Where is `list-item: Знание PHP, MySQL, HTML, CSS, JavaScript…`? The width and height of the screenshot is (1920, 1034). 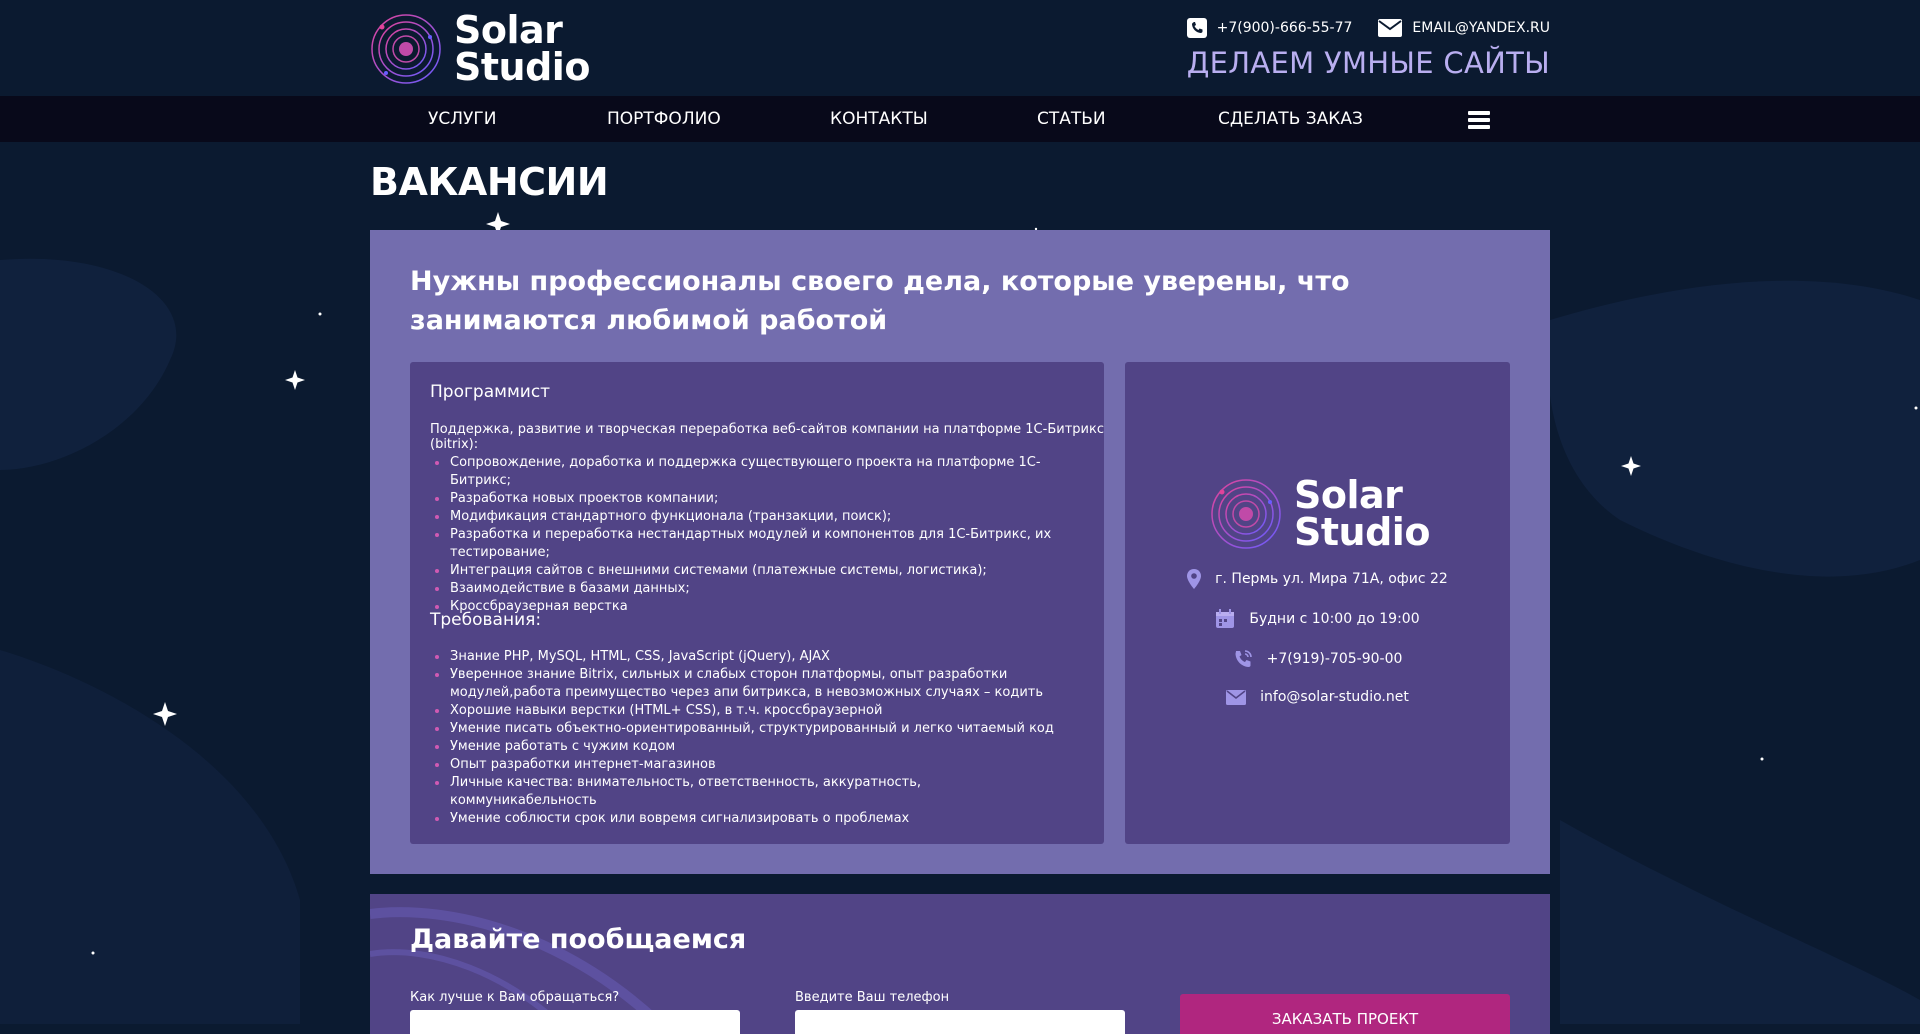
list-item: Знание PHP, MySQL, HTML, CSS, JavaScript… is located at coordinates (752, 657).